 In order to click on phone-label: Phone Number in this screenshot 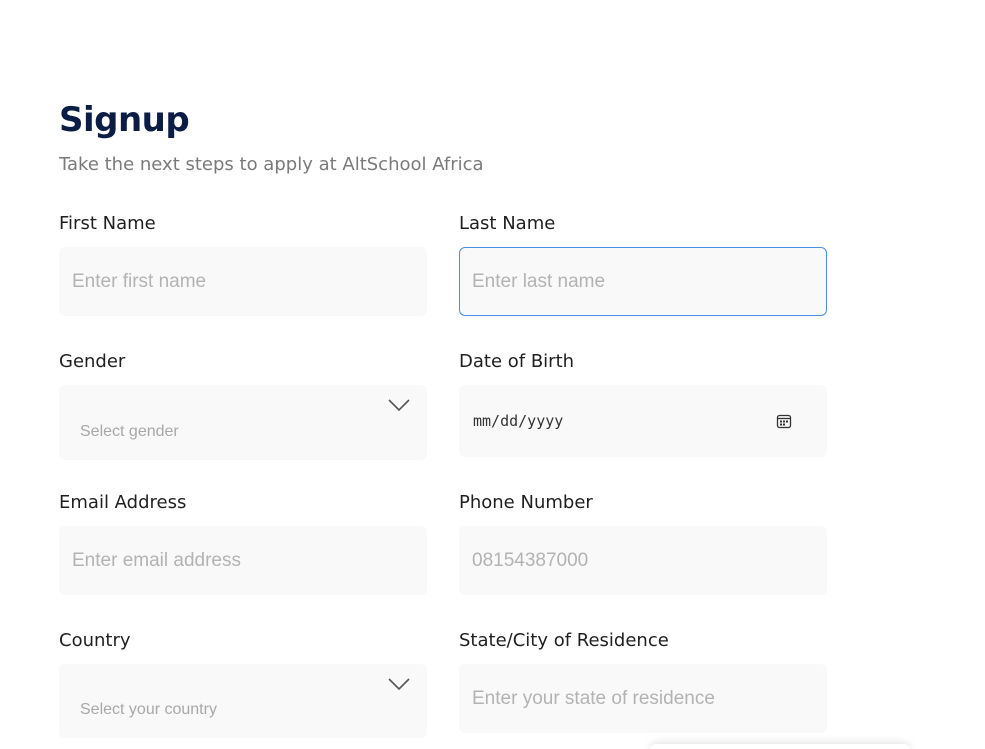, I will do `click(526, 502)`.